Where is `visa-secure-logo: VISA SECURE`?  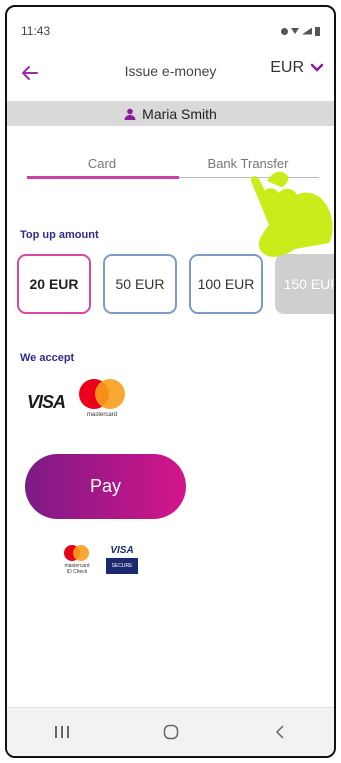
visa-secure-logo: VISA SECURE is located at coordinates (122, 559).